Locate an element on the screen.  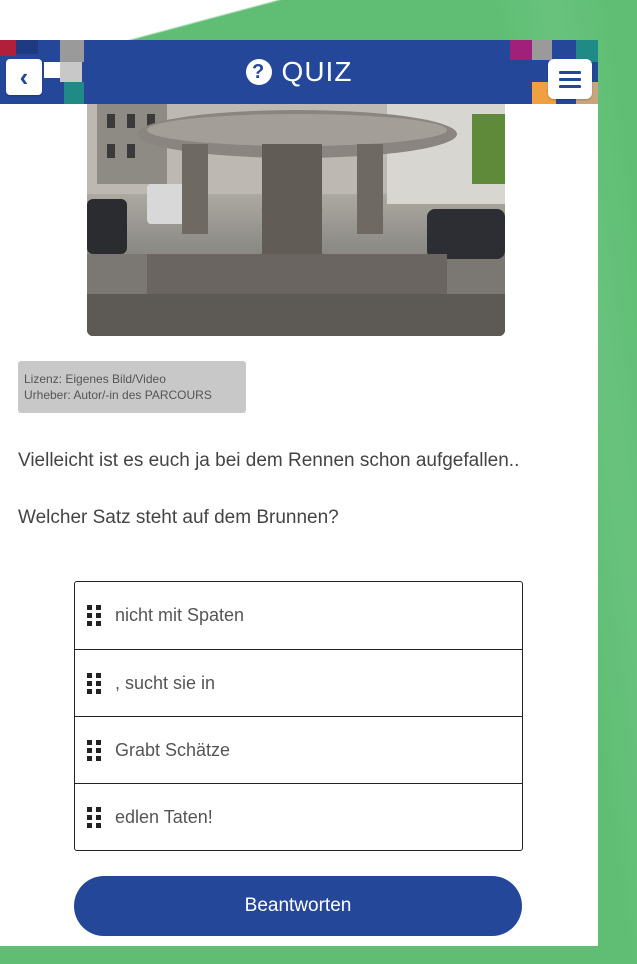
list-item-label: edlen Taten! is located at coordinates (164, 816).